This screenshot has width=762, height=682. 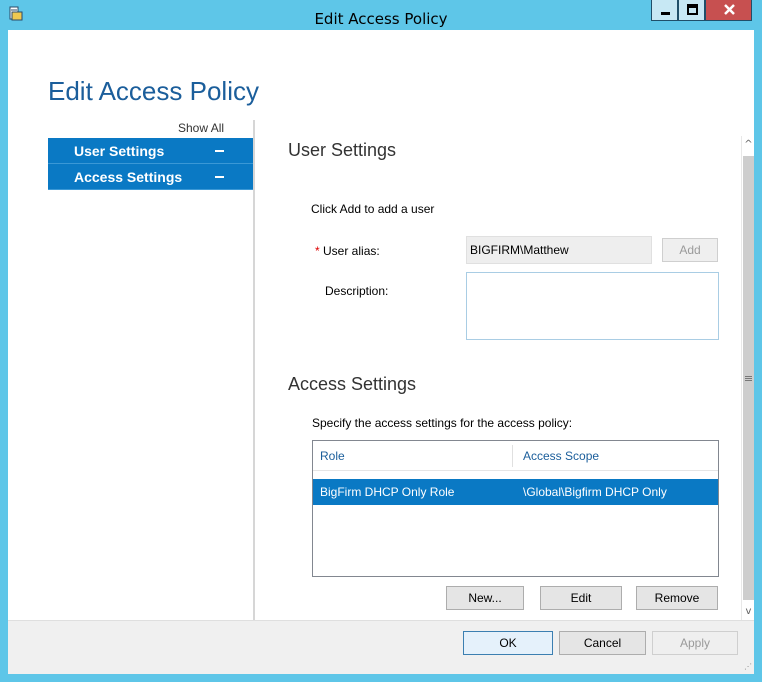 What do you see at coordinates (748, 144) in the screenshot?
I see `scroll-up-icon: ^` at bounding box center [748, 144].